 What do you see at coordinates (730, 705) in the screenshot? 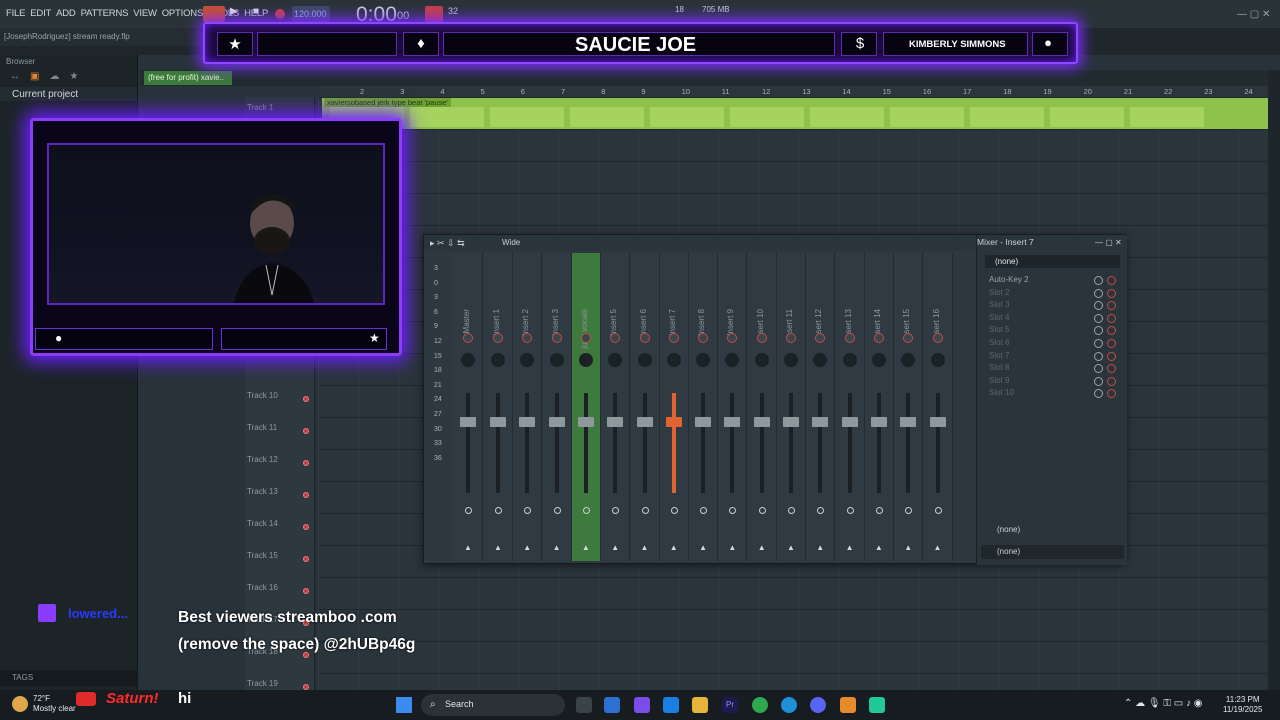
I see `premiere-icon: Pr` at bounding box center [730, 705].